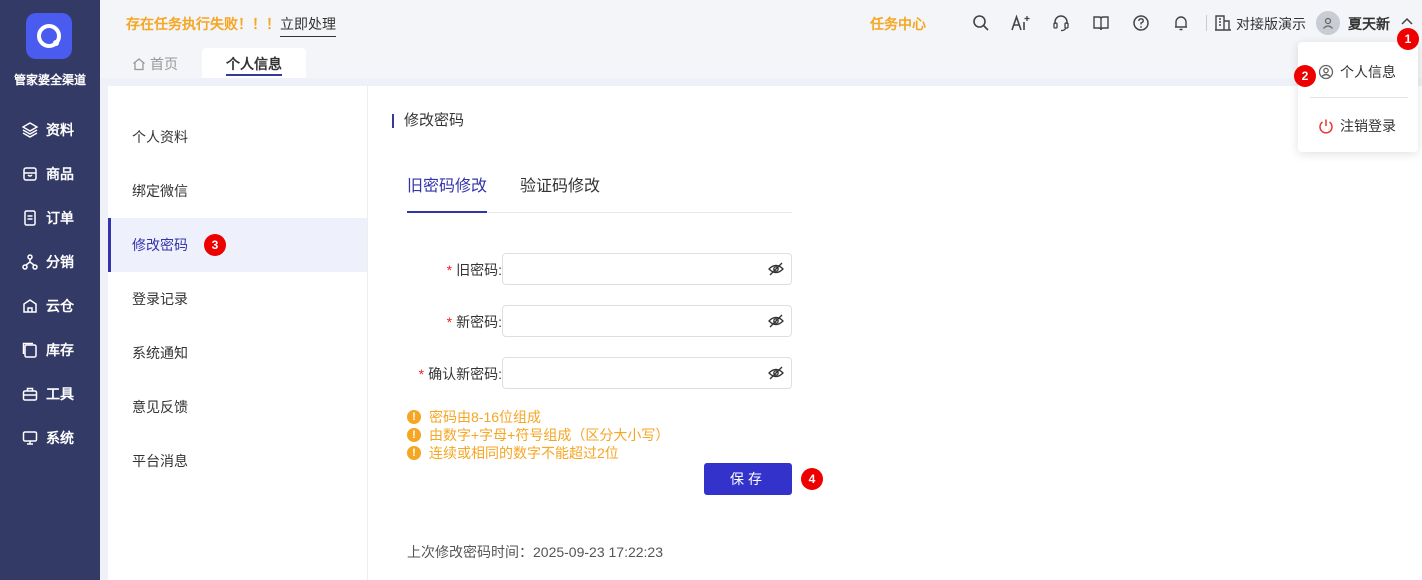 Image resolution: width=1422 pixels, height=580 pixels. What do you see at coordinates (30, 438) in the screenshot?
I see `monitor-icon` at bounding box center [30, 438].